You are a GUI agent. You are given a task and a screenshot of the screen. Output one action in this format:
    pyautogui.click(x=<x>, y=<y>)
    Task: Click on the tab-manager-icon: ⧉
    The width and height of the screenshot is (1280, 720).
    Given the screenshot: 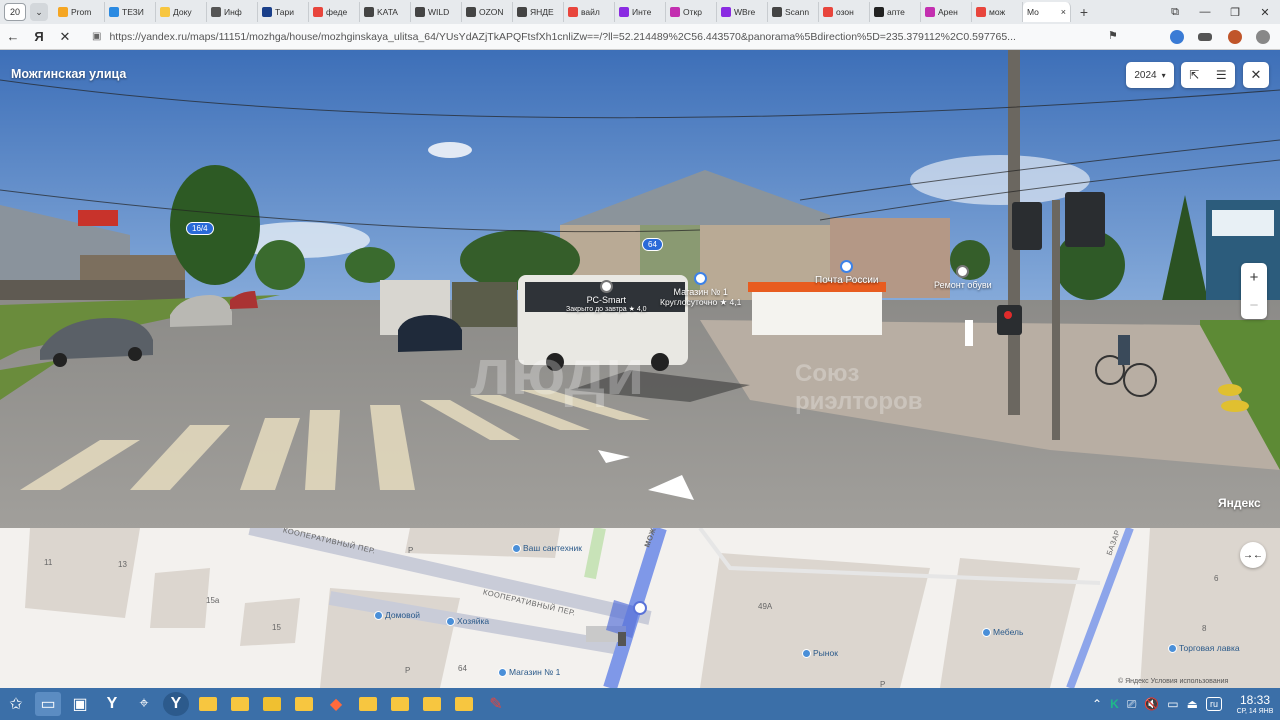 What is the action you would take?
    pyautogui.click(x=1175, y=12)
    